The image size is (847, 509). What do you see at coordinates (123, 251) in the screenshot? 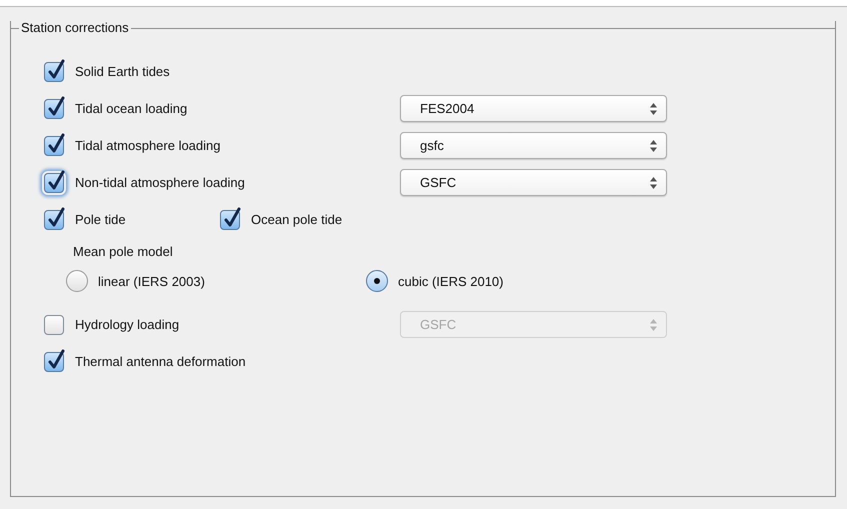
I see `section-label: Mean pole model` at bounding box center [123, 251].